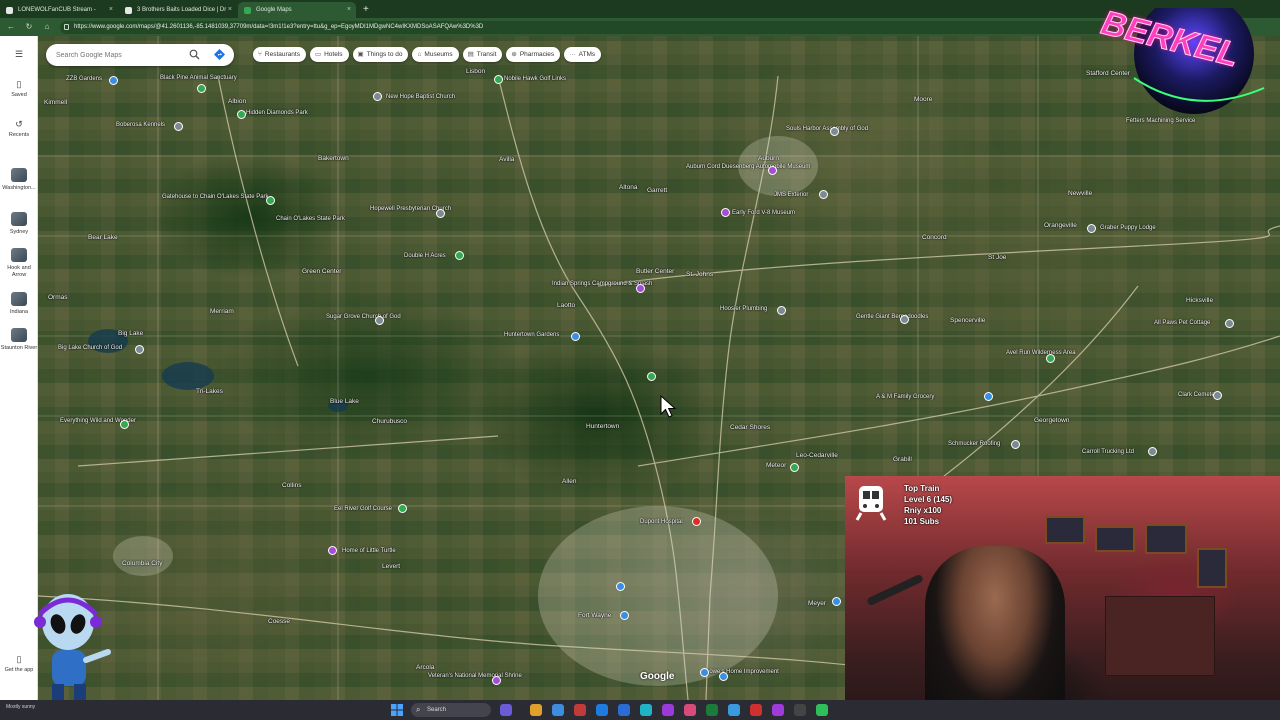 The image size is (1280, 720). I want to click on place-label: Sugar Grove Church of God, so click(363, 317).